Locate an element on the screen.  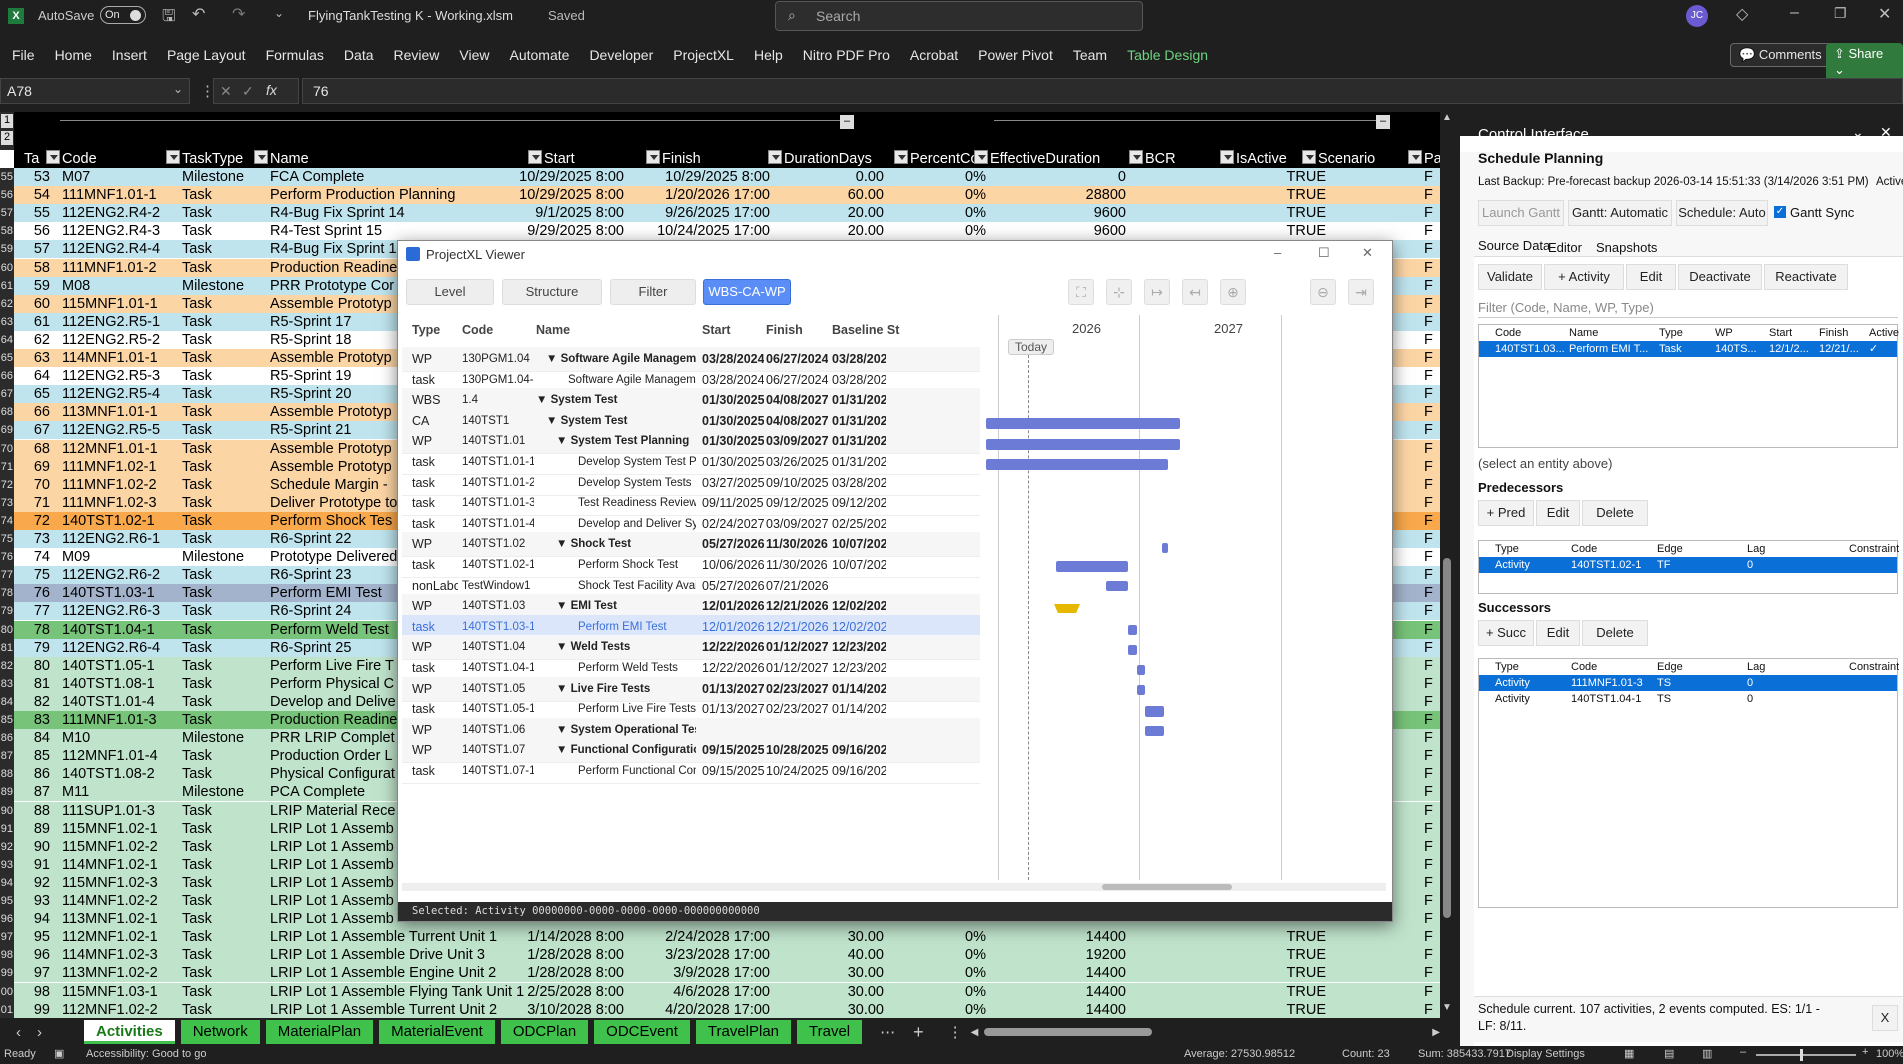
viewer-col-header: Start is located at coordinates (716, 330).